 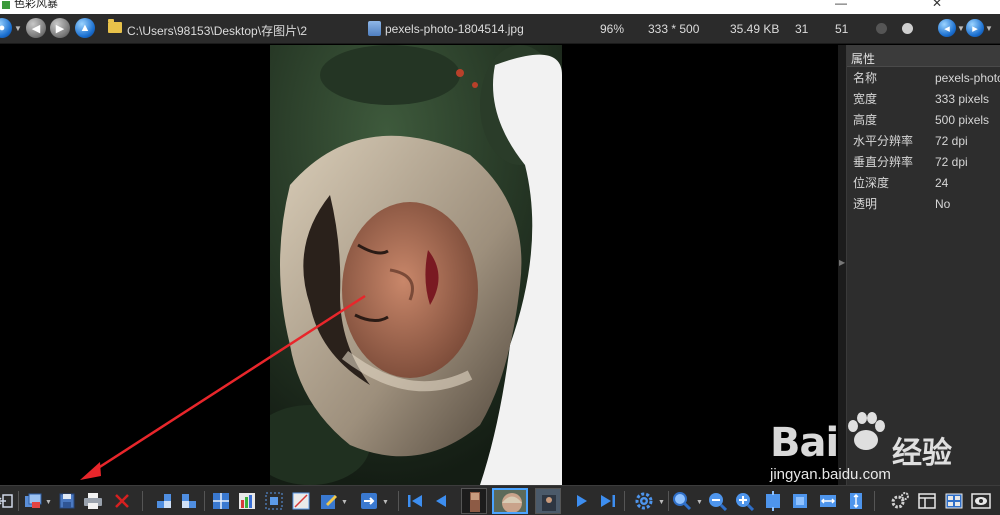 I want to click on save-disk-icon, so click(x=67, y=501).